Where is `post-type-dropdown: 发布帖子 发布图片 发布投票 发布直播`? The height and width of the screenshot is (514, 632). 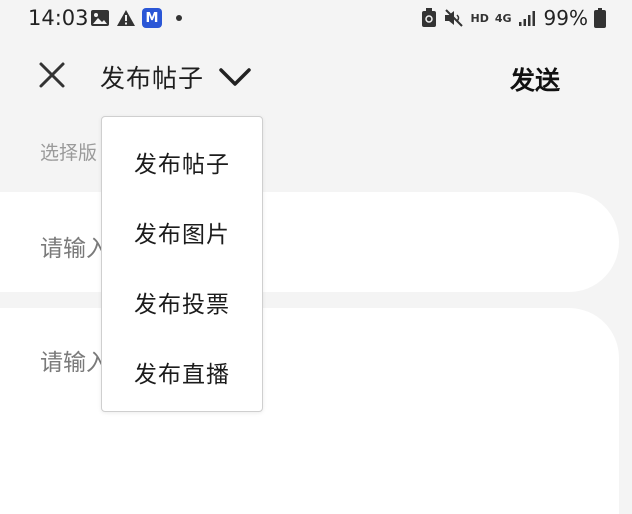 post-type-dropdown: 发布帖子 发布图片 发布投票 发布直播 is located at coordinates (182, 264).